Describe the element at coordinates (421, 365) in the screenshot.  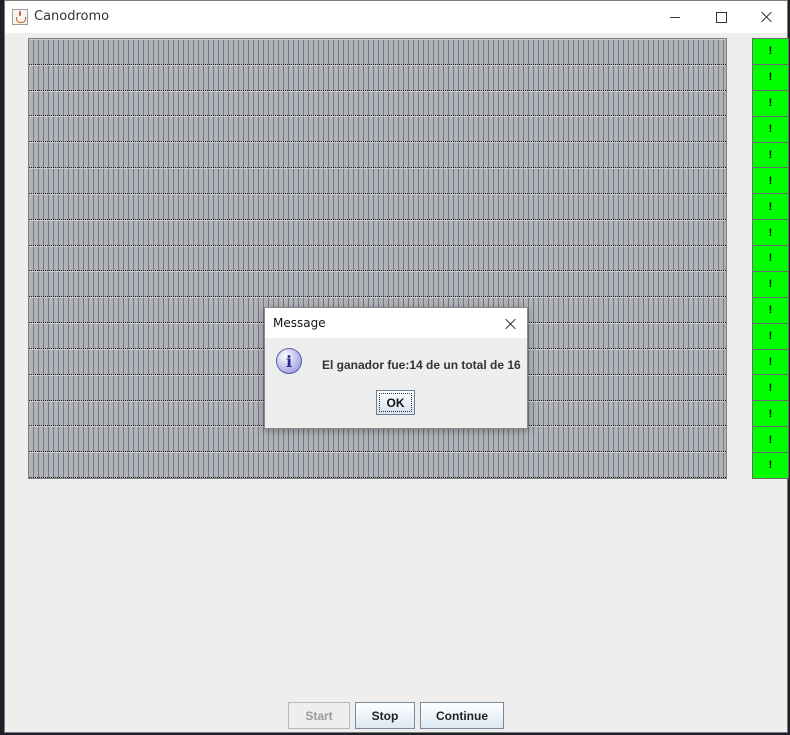
I see `dialog-message: El ganador fue:14 de un total de 16` at that location.